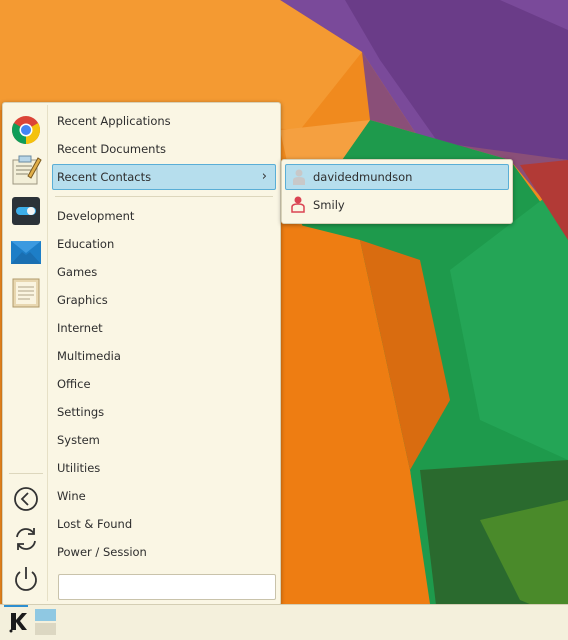  I want to click on menu-item-settings: Settings, so click(164, 412).